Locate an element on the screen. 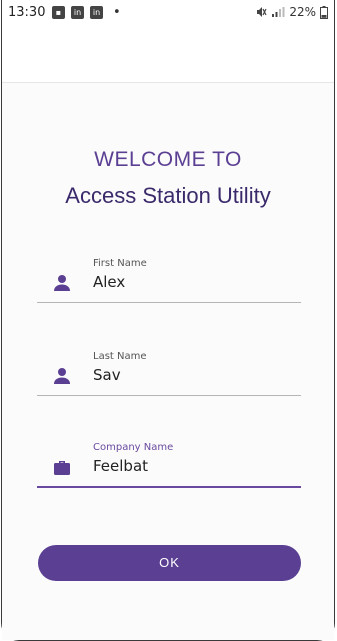  first-name-field: First Name is located at coordinates (169, 279).